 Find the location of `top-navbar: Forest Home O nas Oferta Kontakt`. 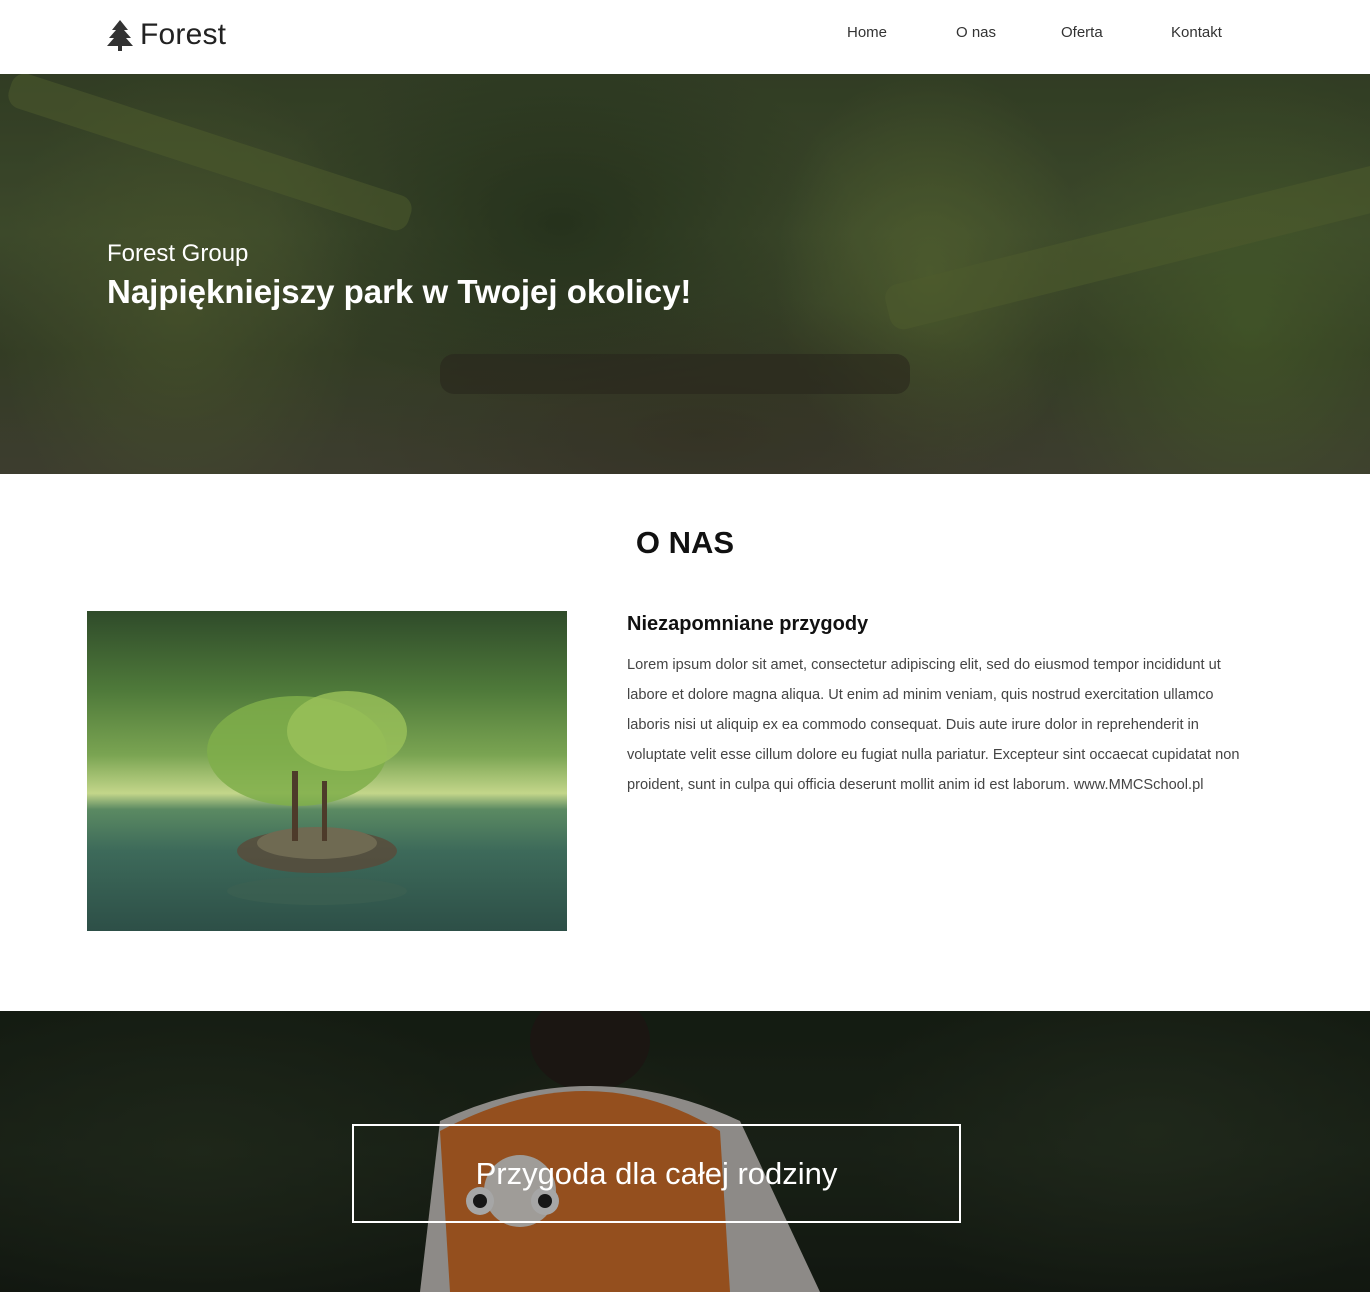

top-navbar: Forest Home O nas Oferta Kontakt is located at coordinates (685, 37).